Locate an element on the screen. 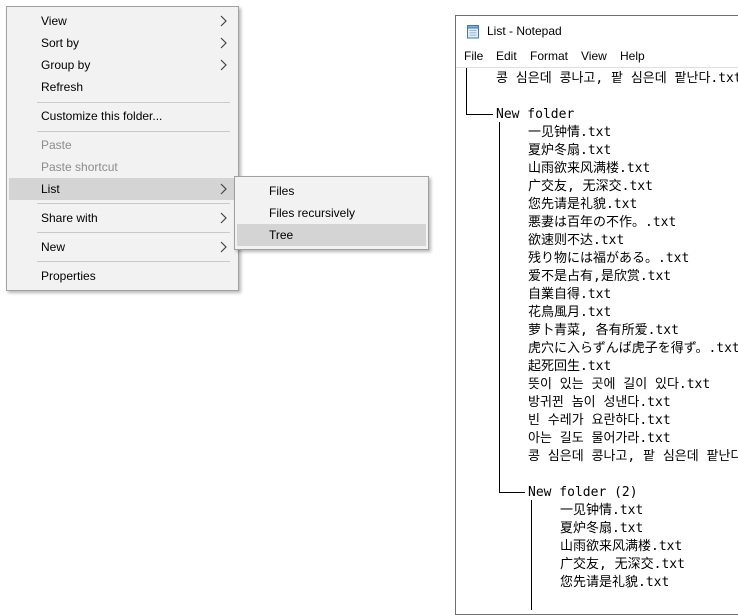 This screenshot has height=615, width=738. menu-item-paste-shortcut: Paste shortcut is located at coordinates (122, 167).